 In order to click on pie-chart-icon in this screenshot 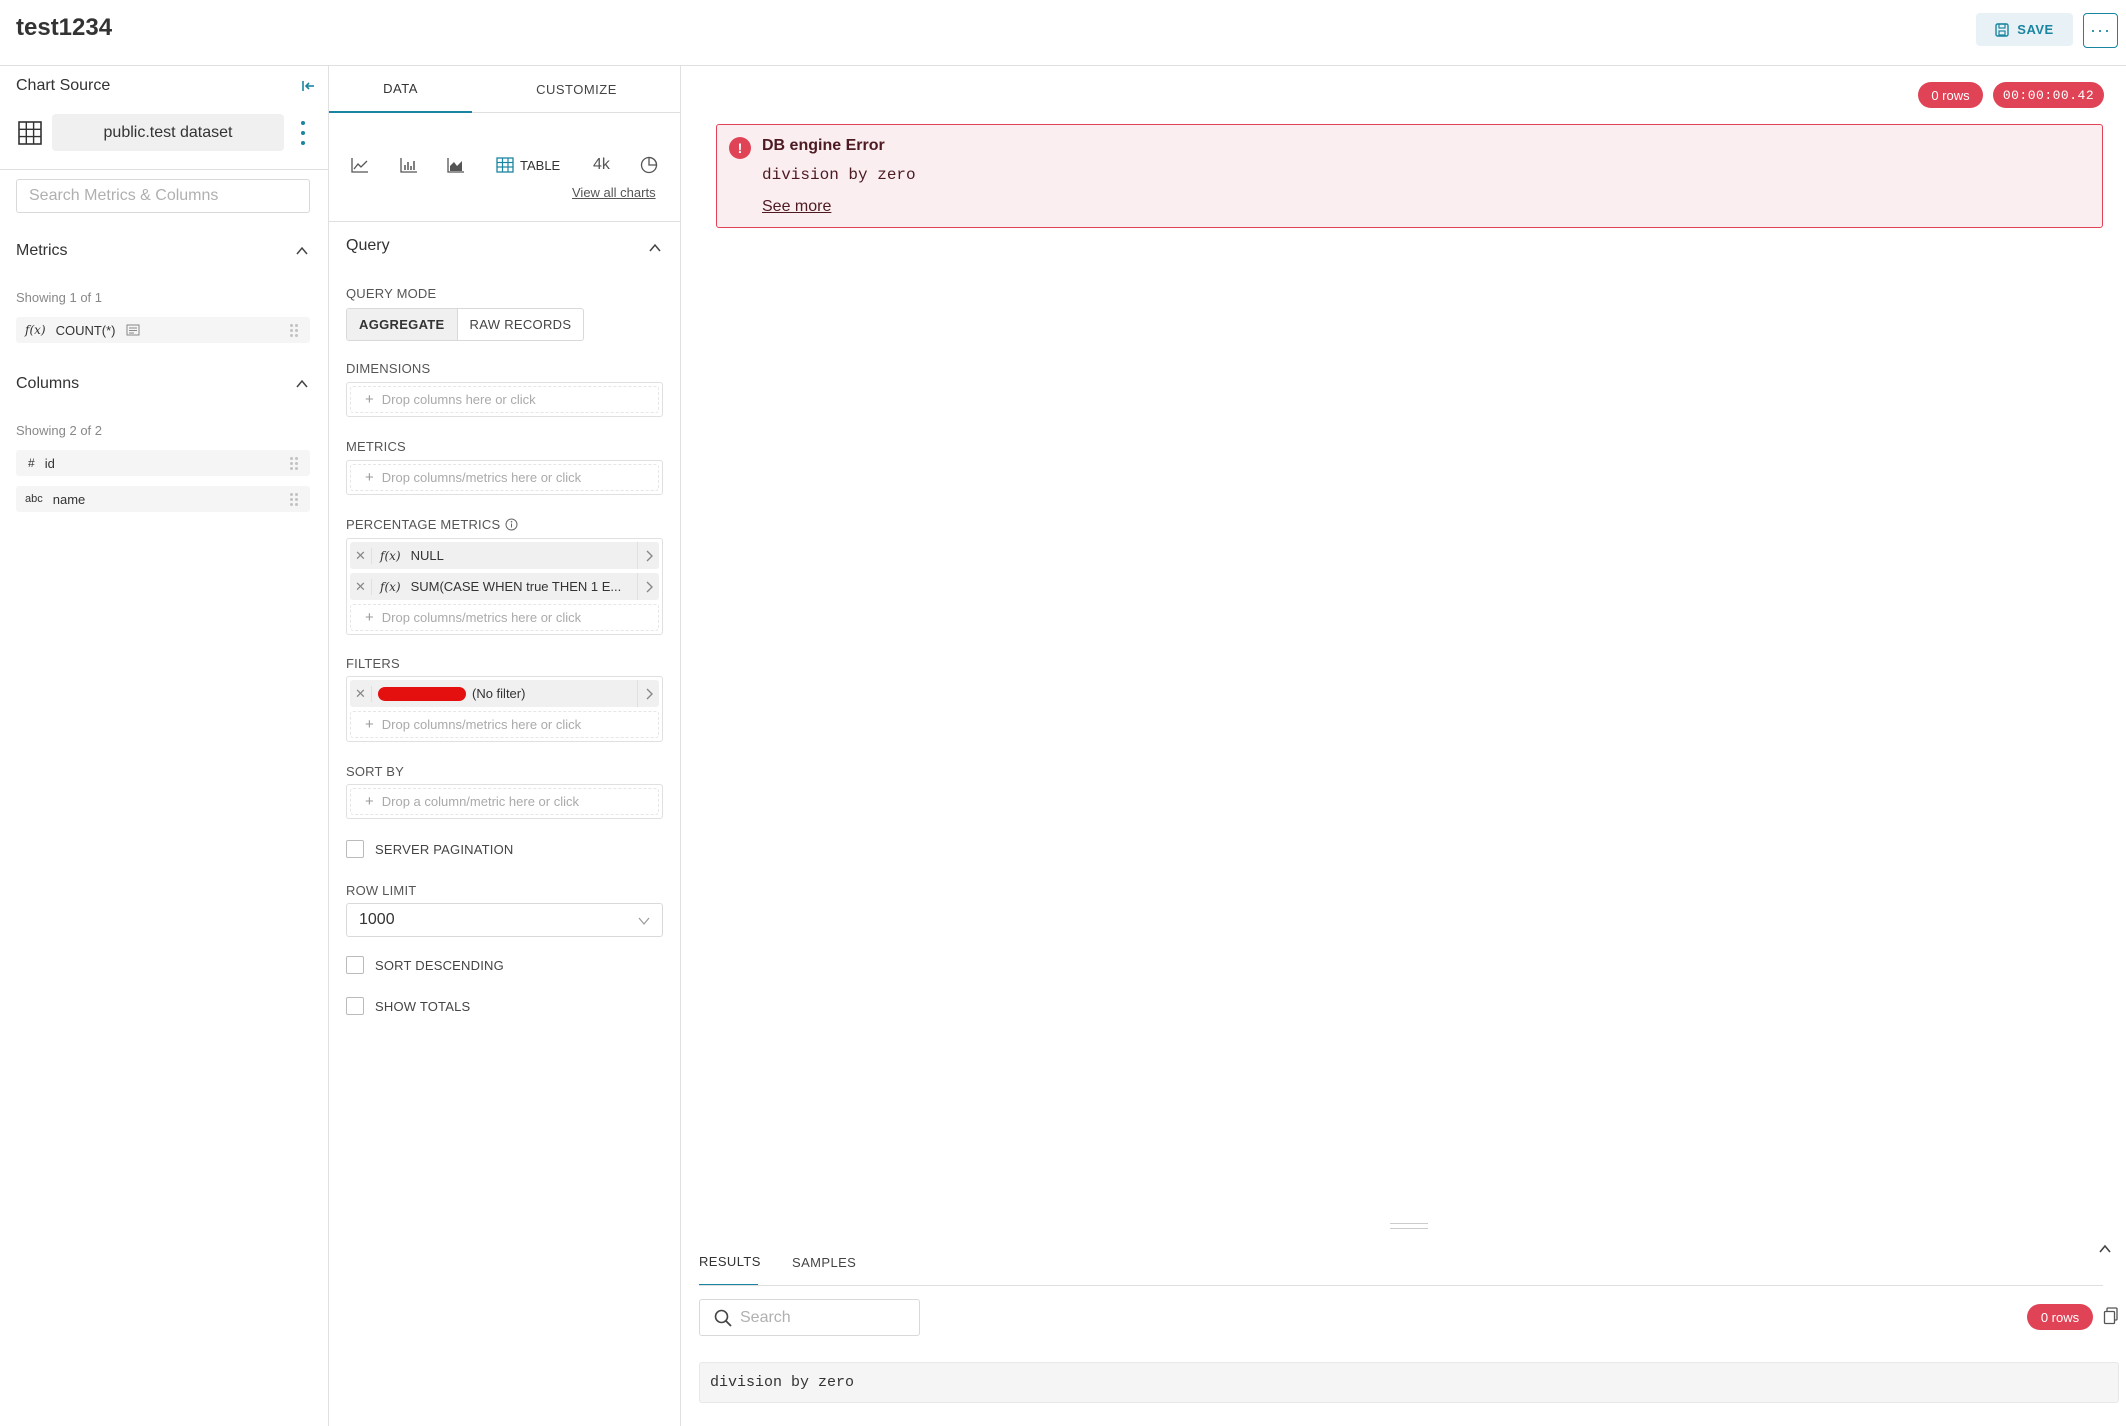, I will do `click(649, 165)`.